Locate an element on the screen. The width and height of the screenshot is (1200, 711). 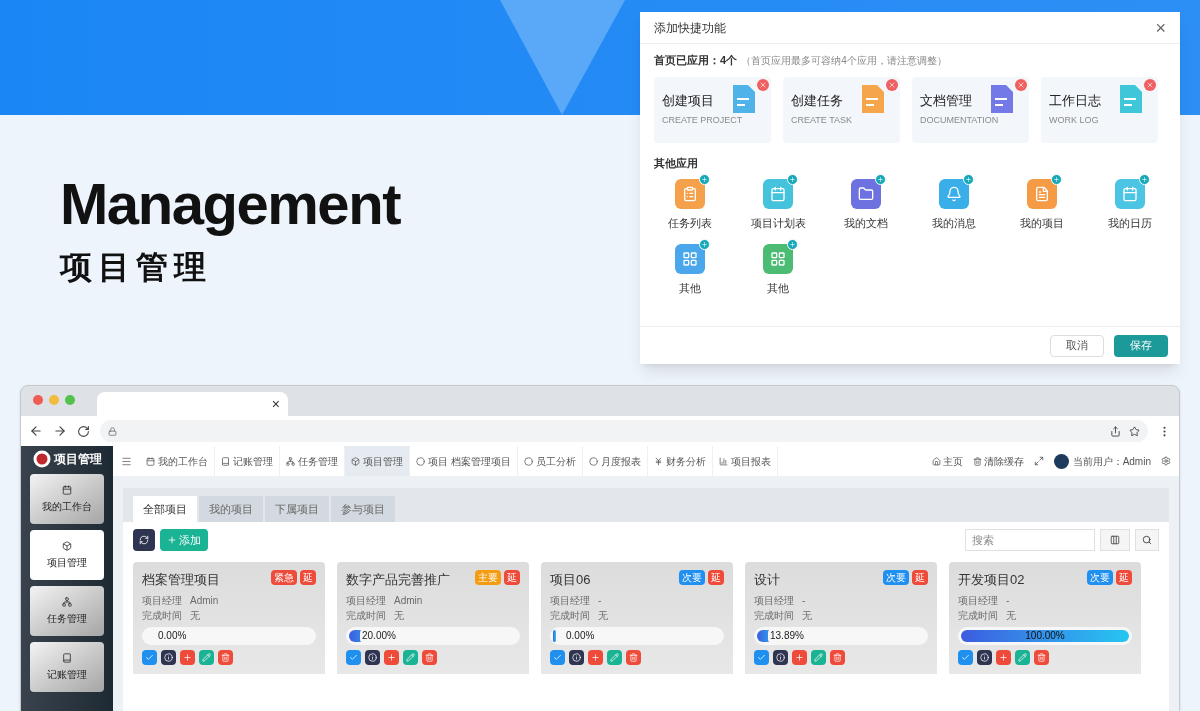
reload-icon is located at coordinates (83, 431).